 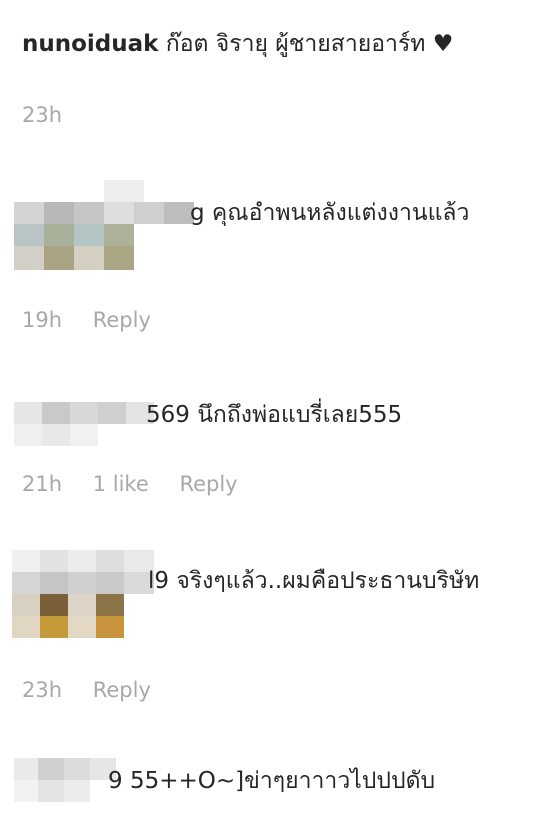 I want to click on comment-likes: 1 like, so click(x=121, y=484).